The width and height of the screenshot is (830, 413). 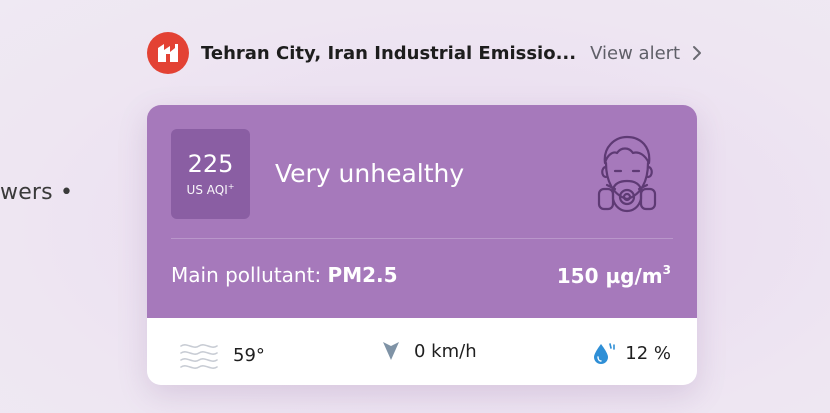 I want to click on main-pollutant-label: Main pollutant:, so click(x=246, y=275).